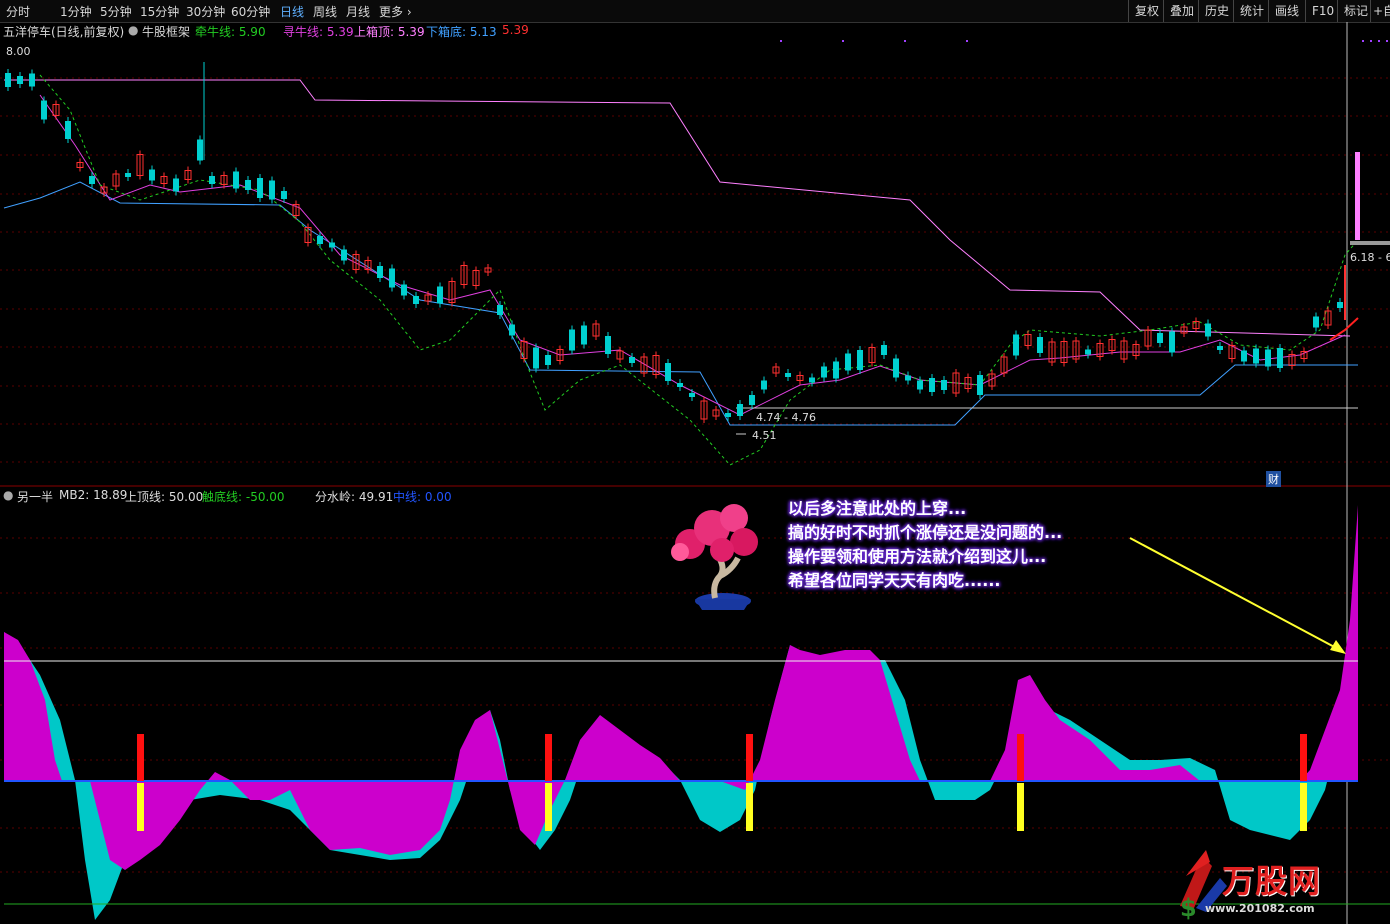 This screenshot has width=1390, height=924. Describe the element at coordinates (35, 496) in the screenshot. I see `sub-indicator-name: 另一半` at that location.